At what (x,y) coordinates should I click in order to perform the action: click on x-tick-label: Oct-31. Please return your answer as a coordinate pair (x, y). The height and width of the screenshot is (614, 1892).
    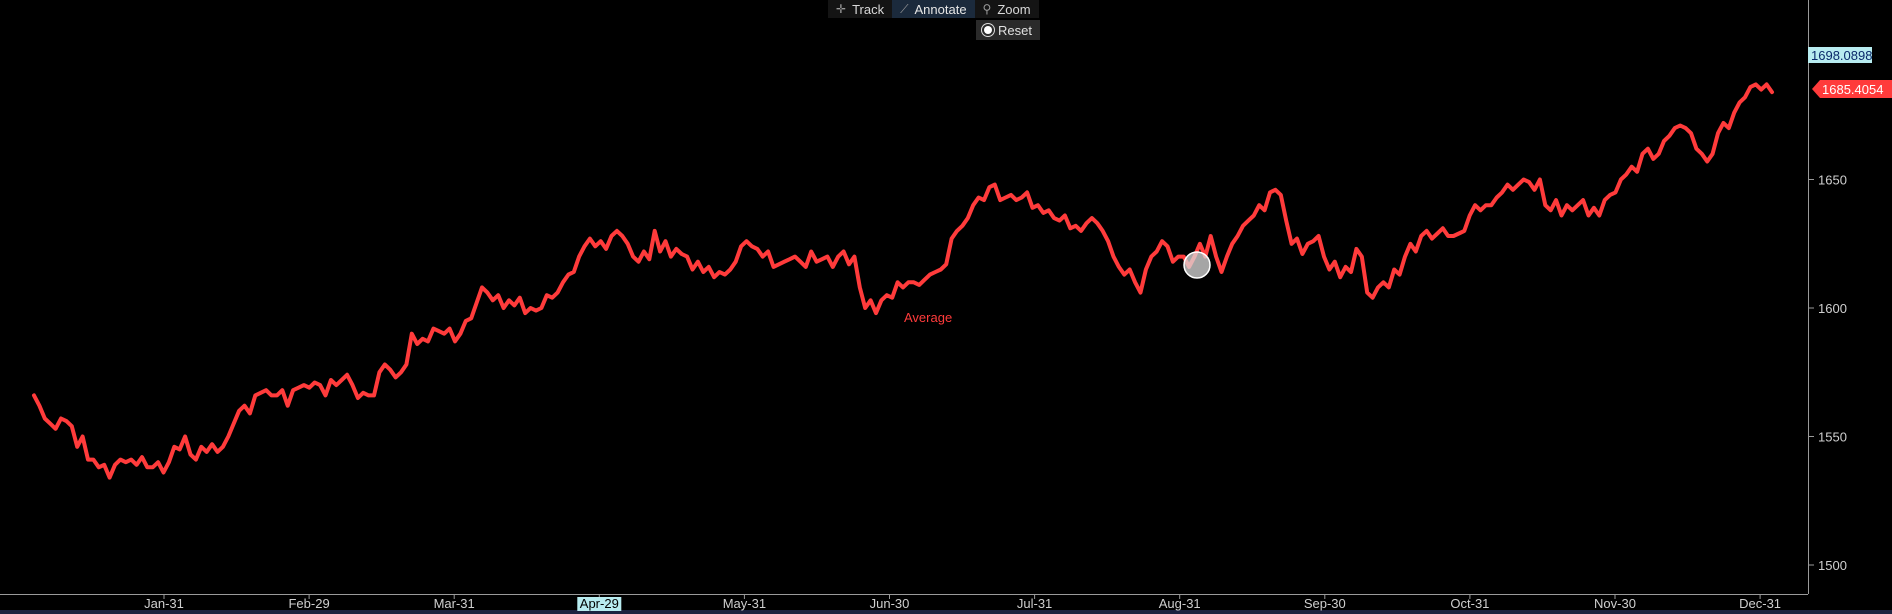
    Looking at the image, I should click on (1469, 603).